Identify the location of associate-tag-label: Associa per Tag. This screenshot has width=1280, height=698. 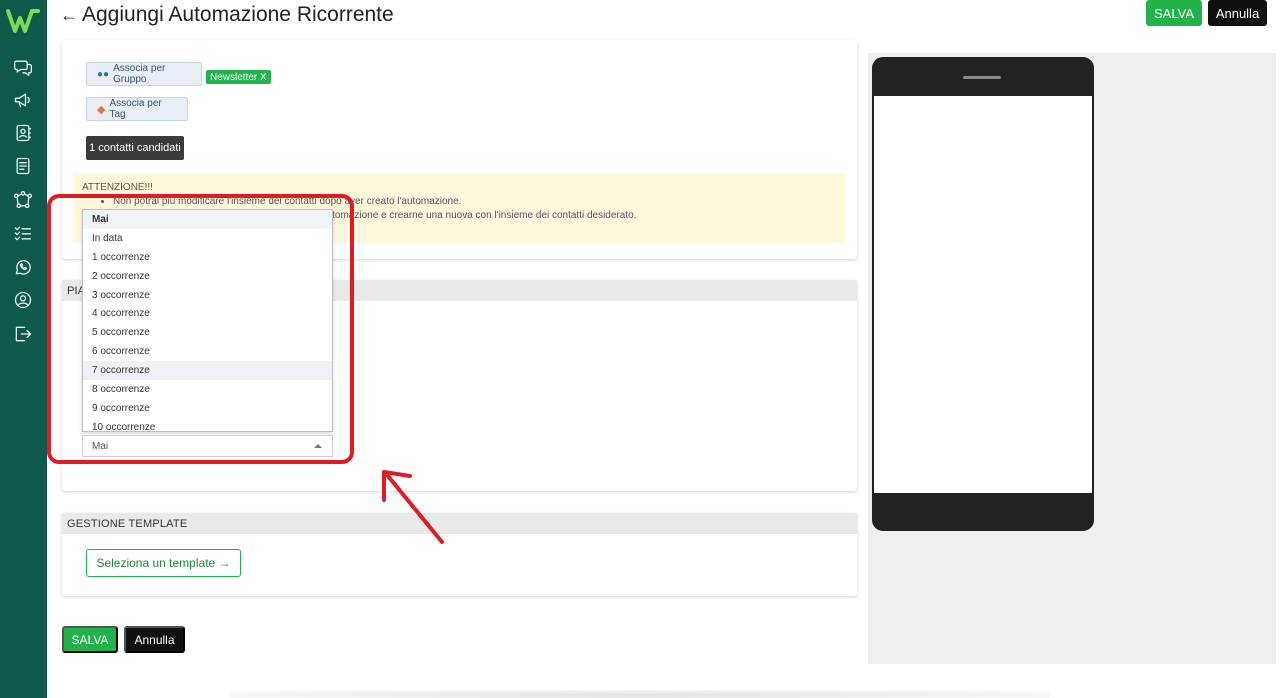
(135, 109).